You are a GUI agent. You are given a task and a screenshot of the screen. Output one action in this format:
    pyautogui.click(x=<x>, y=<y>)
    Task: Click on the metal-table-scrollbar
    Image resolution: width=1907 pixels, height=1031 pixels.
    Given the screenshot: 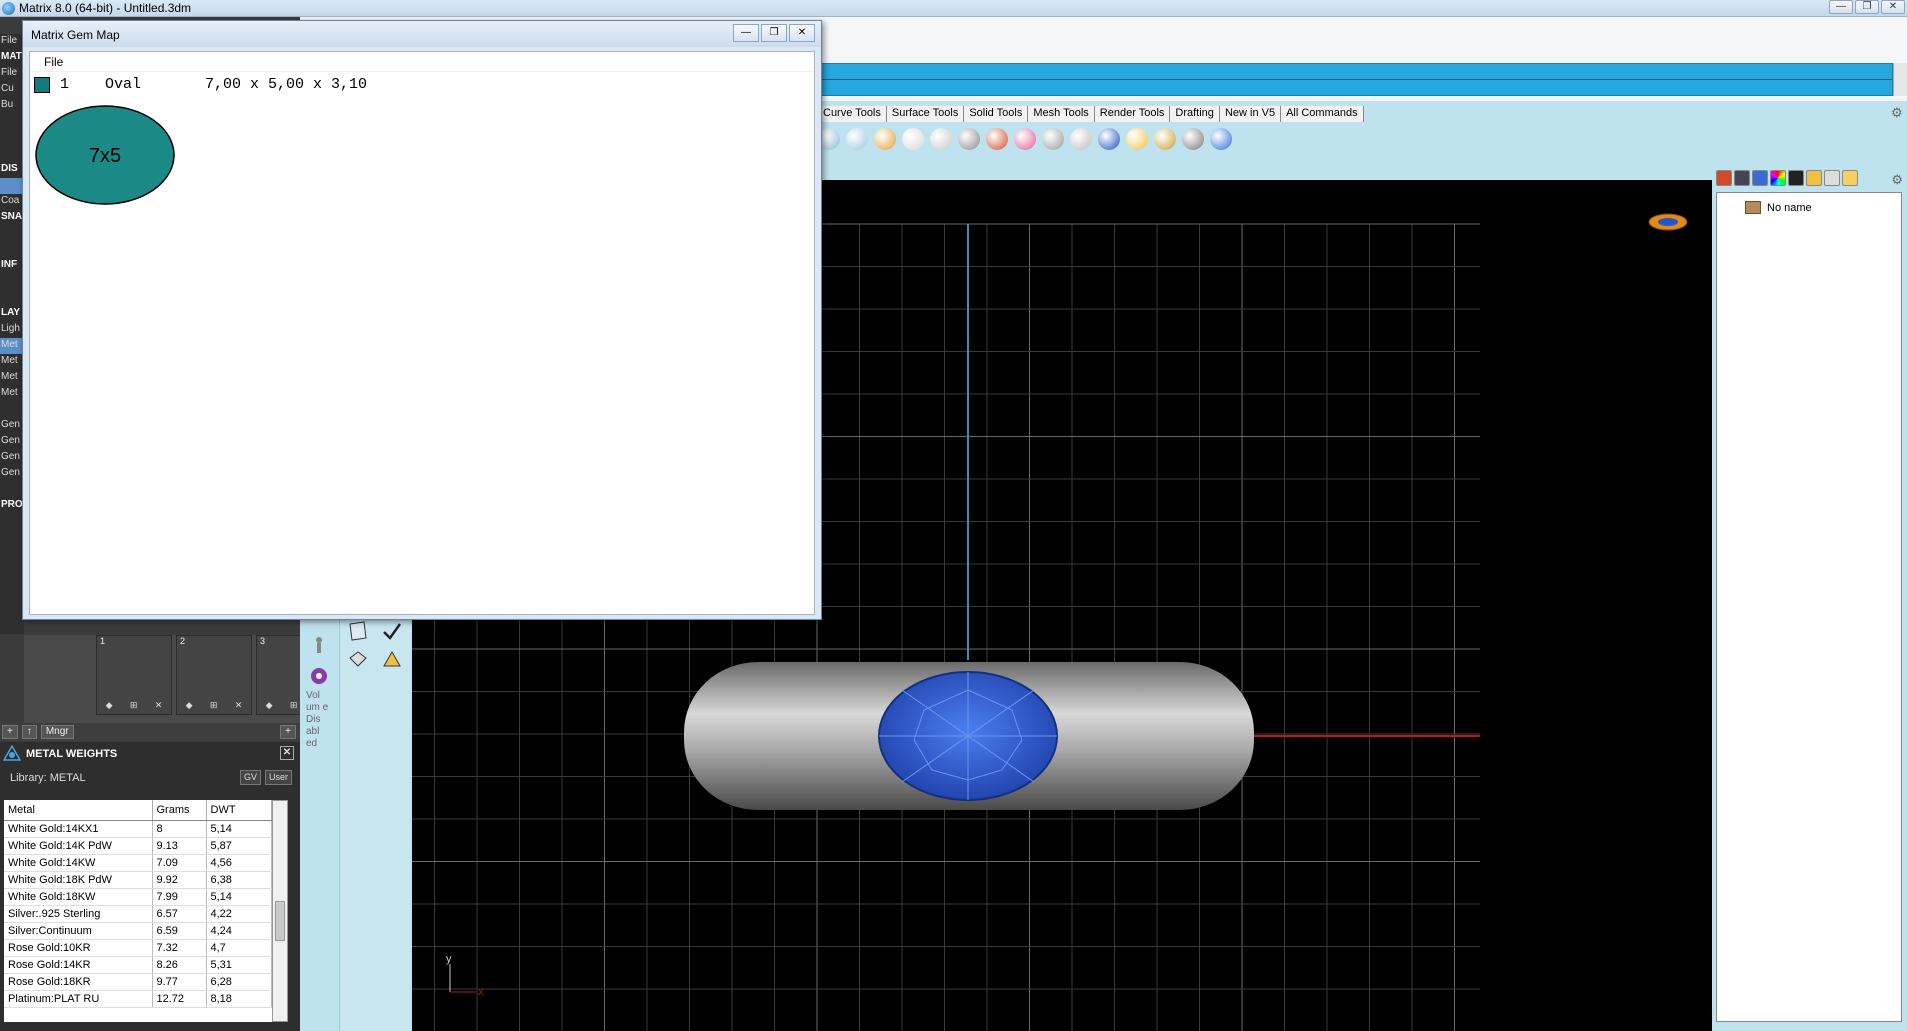 What is the action you would take?
    pyautogui.click(x=280, y=911)
    